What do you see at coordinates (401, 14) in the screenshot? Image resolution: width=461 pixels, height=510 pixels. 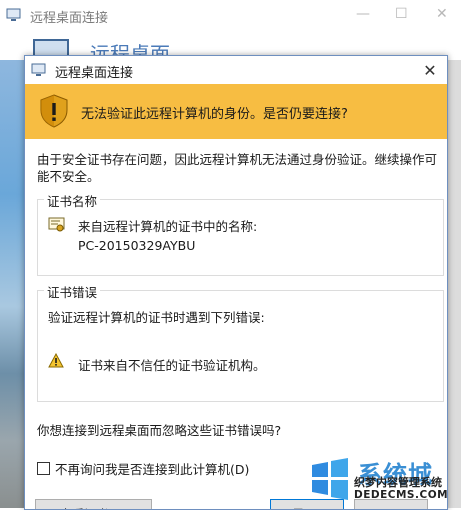 I see `maximize-icon: ☐` at bounding box center [401, 14].